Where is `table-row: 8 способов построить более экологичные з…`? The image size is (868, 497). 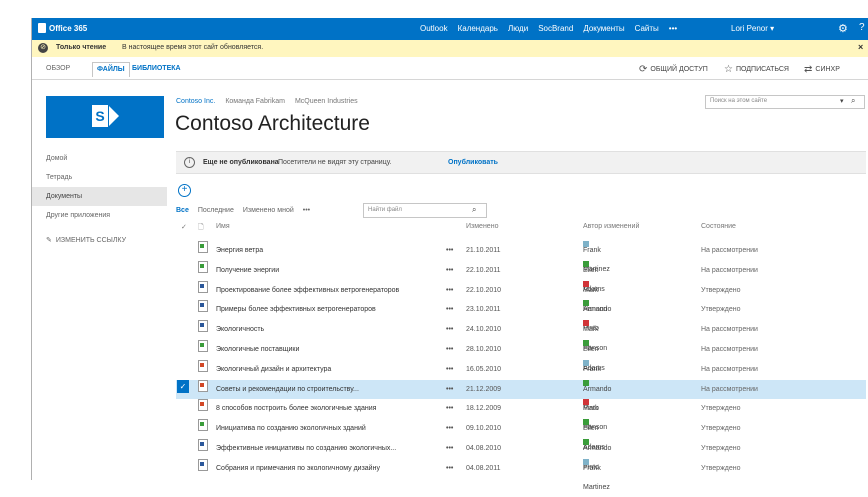 table-row: 8 способов построить более экологичные з… is located at coordinates (521, 415).